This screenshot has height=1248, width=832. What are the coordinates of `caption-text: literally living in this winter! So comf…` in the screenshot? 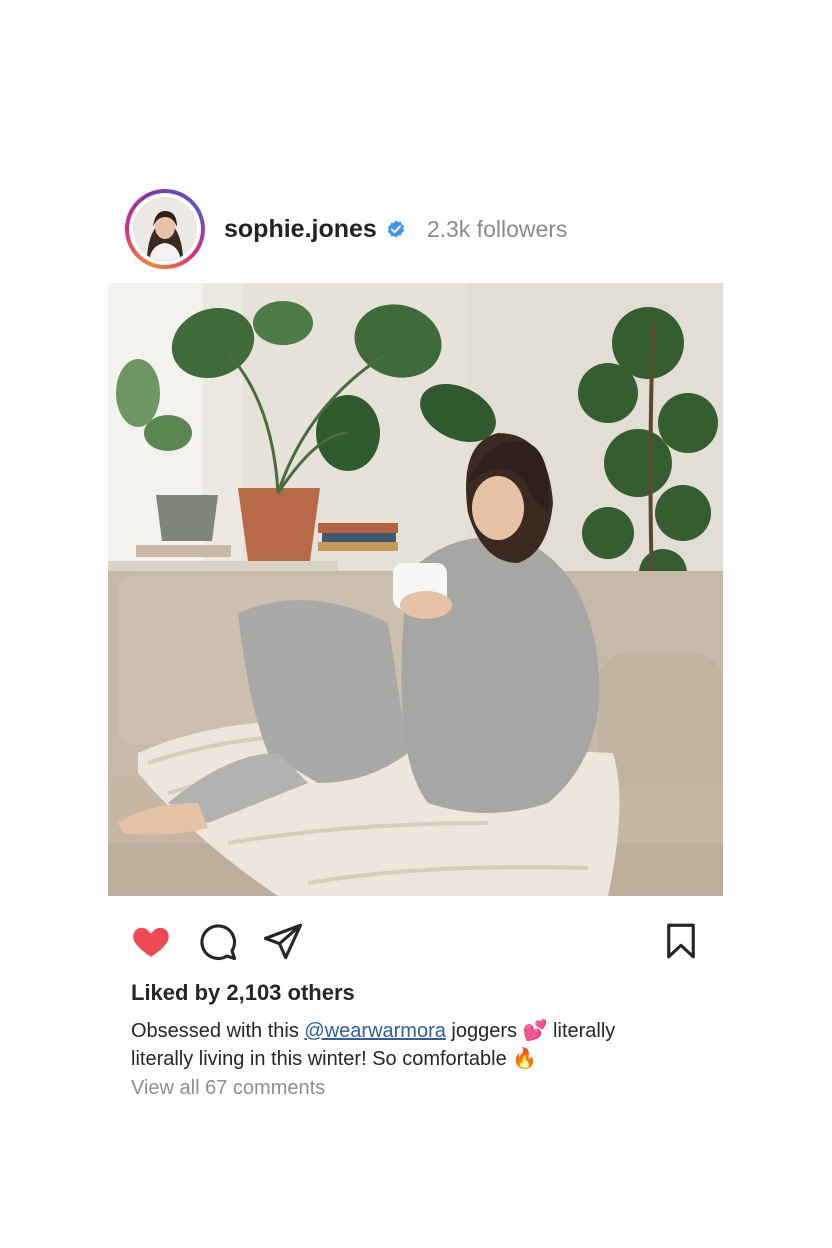 It's located at (322, 1059).